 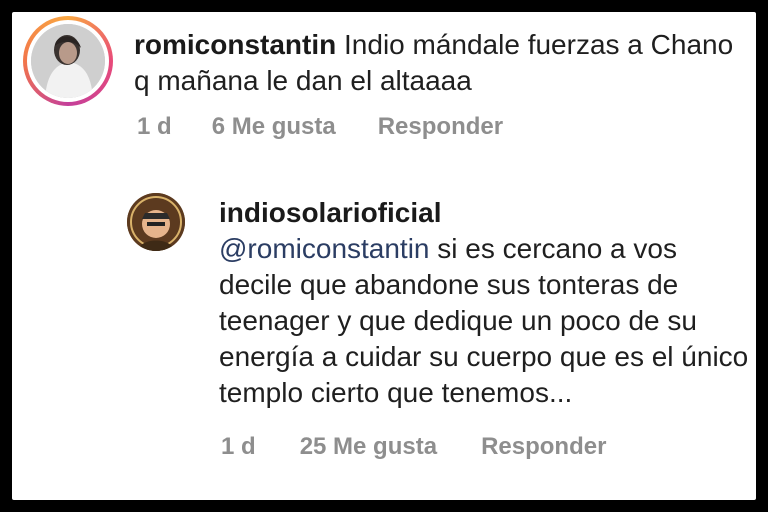 What do you see at coordinates (324, 248) in the screenshot?
I see `mention-link: @romiconstantin` at bounding box center [324, 248].